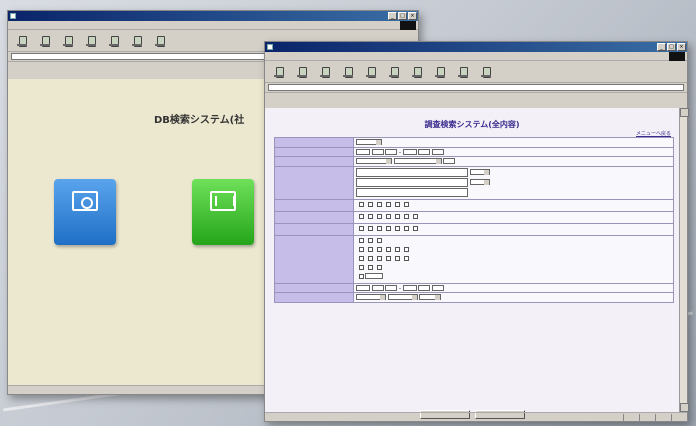  I want to click on search-app-button, so click(85, 212).